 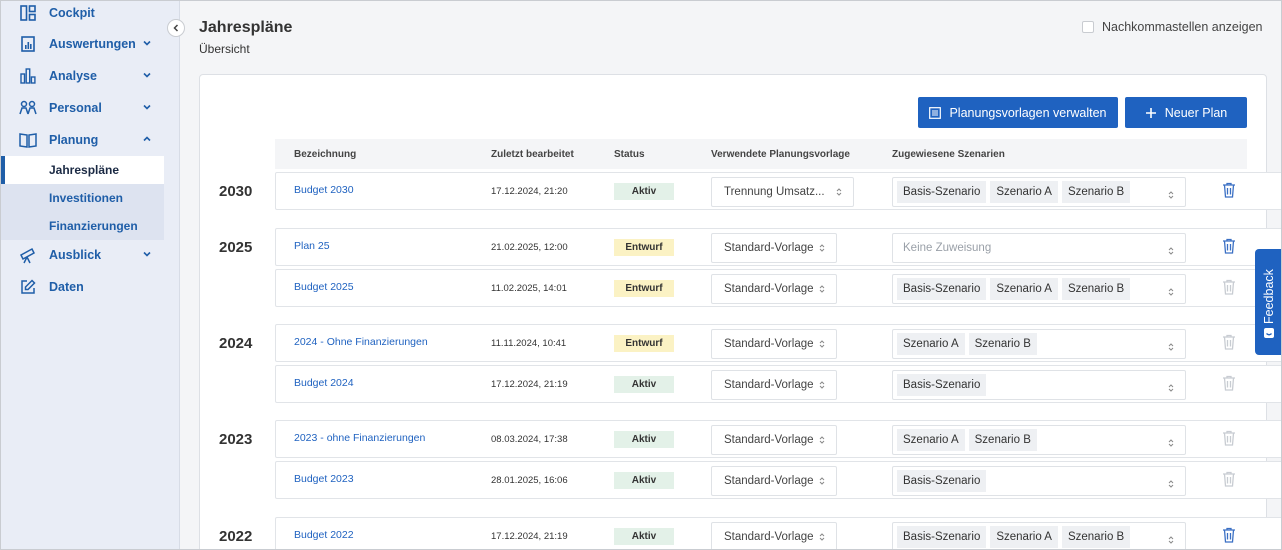 What do you see at coordinates (948, 154) in the screenshot?
I see `column-header: Zugewiesene Szenarien` at bounding box center [948, 154].